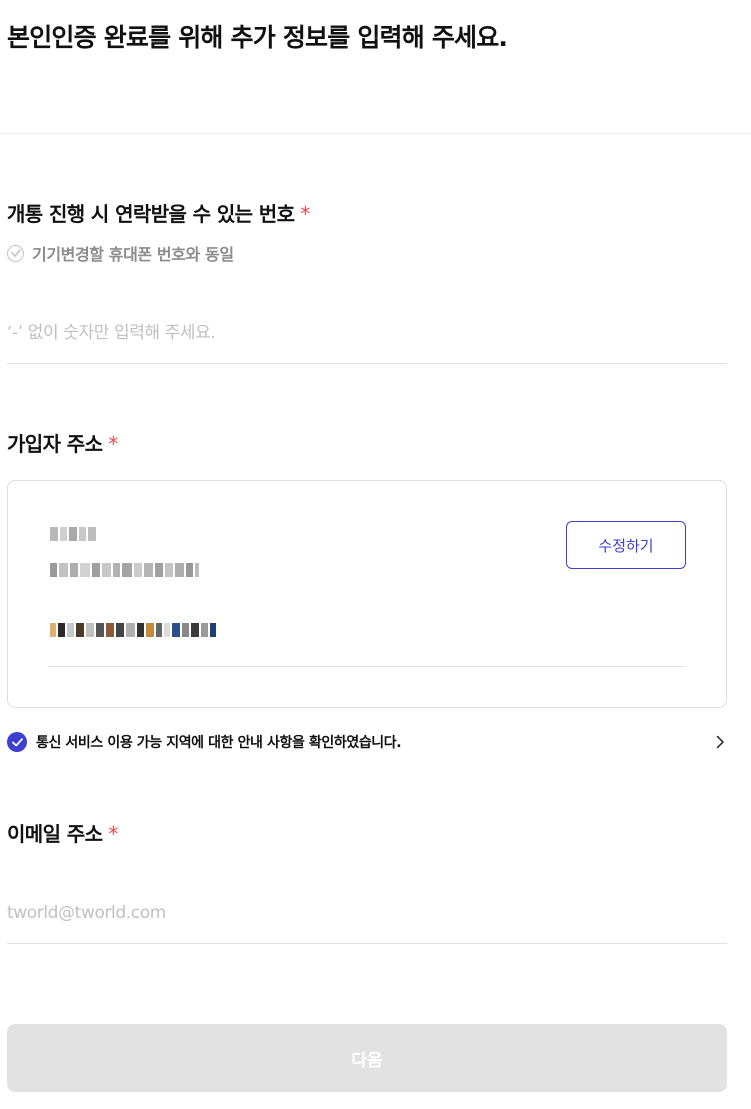  What do you see at coordinates (367, 333) in the screenshot?
I see `phone-number-input` at bounding box center [367, 333].